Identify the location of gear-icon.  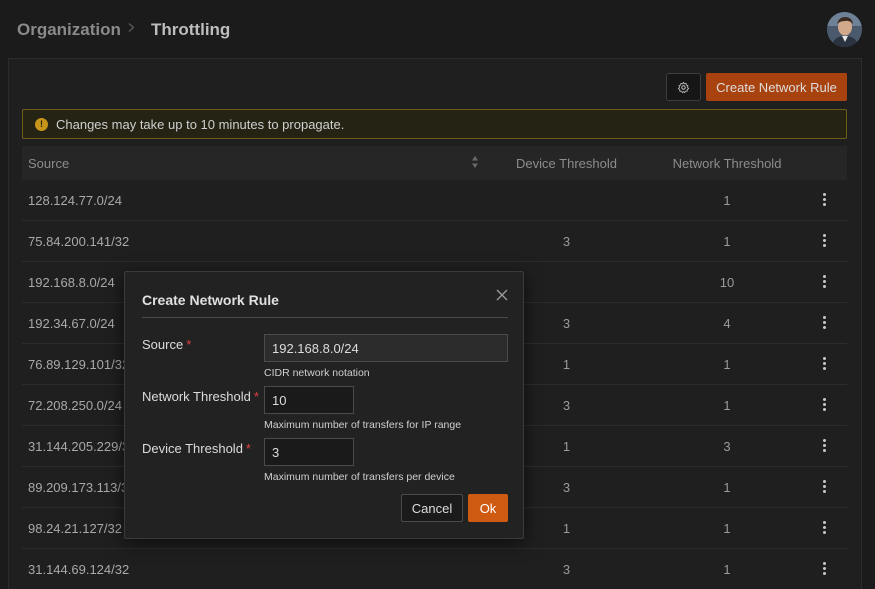
(683, 87).